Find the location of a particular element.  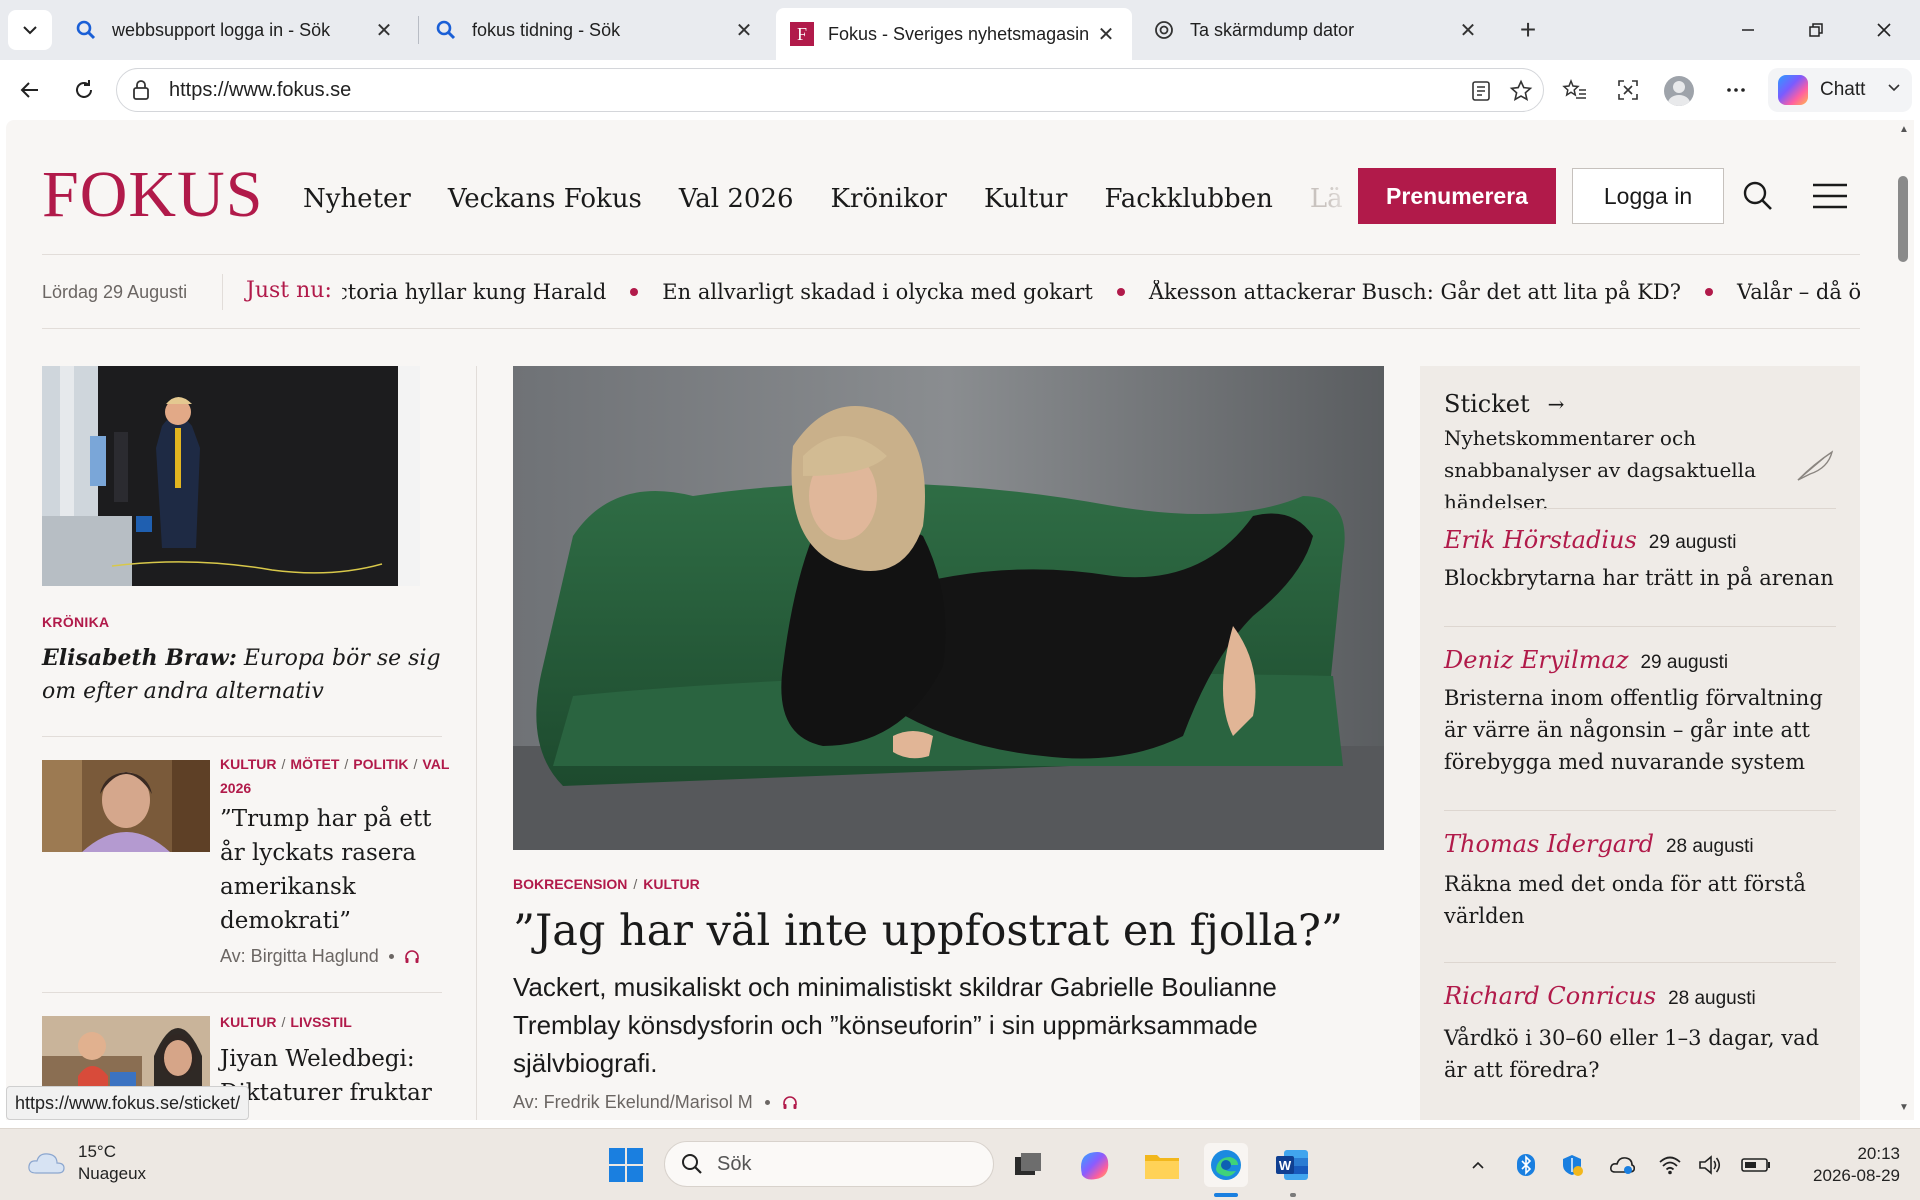

scroll-down-arrow: ▼ is located at coordinates (1904, 1108).